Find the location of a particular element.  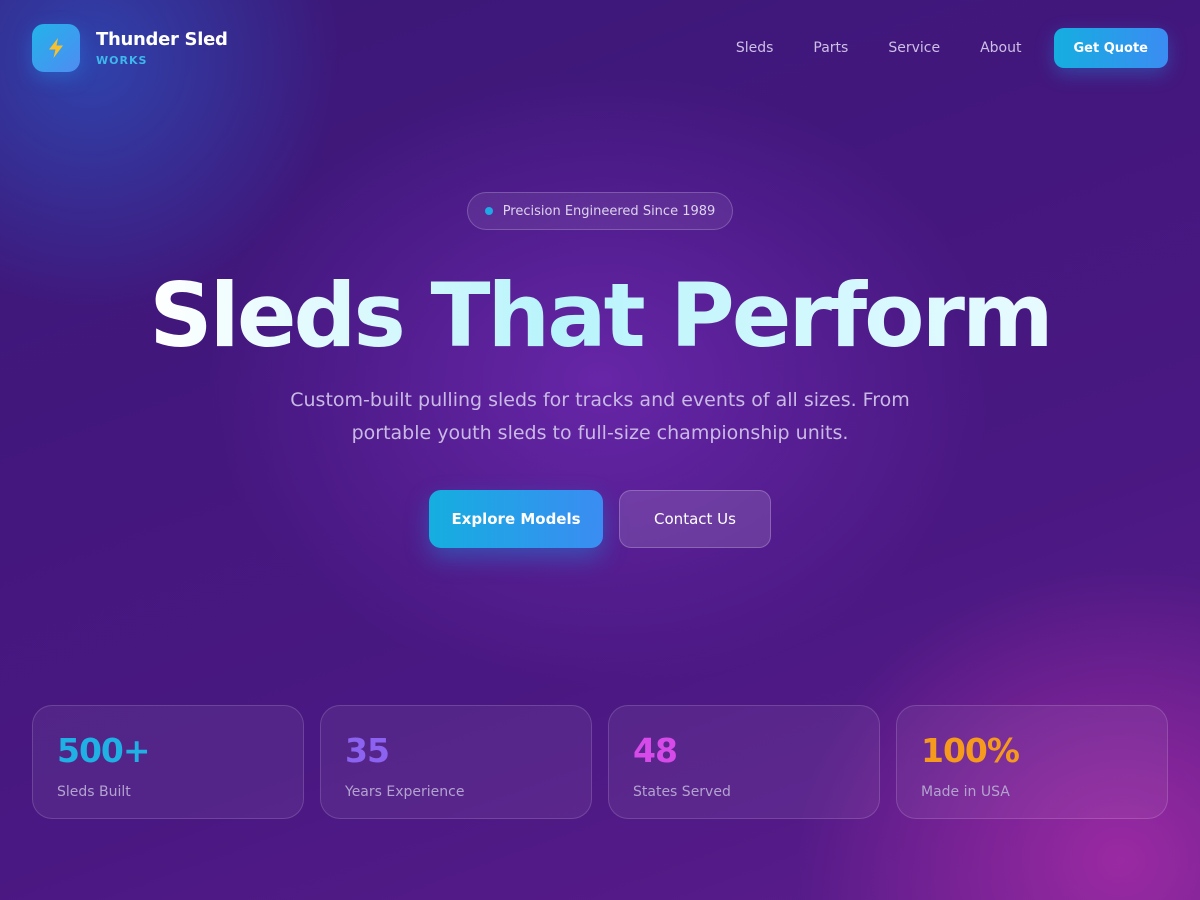

stat-label: States Served is located at coordinates (682, 792).